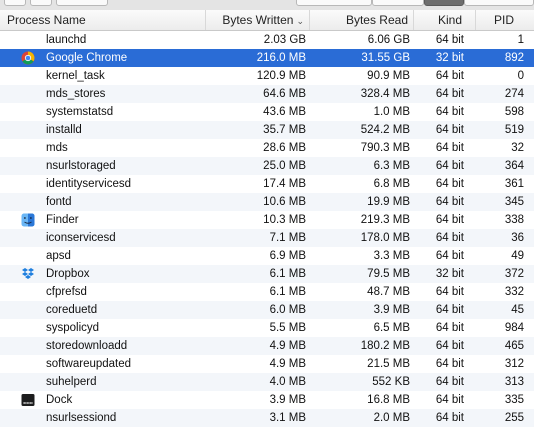 The height and width of the screenshot is (427, 534). Describe the element at coordinates (59, 400) in the screenshot. I see `process-name-cell: Dock` at that location.